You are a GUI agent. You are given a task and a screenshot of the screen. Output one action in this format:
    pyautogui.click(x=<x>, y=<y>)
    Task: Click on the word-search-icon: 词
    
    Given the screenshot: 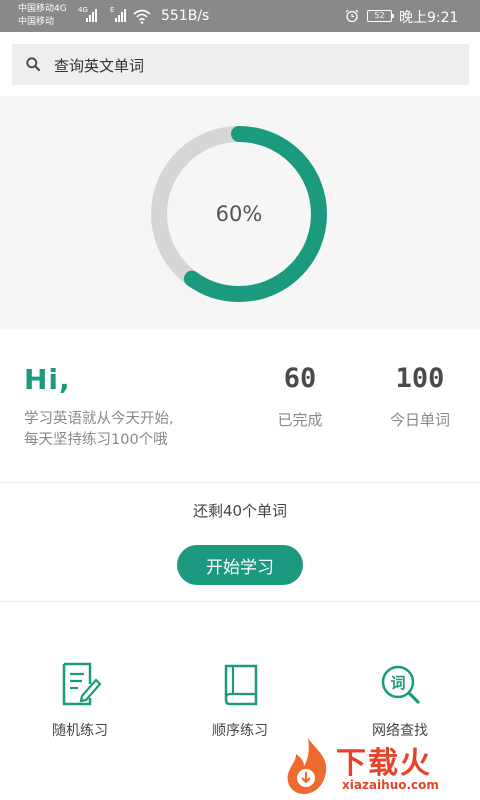 What is the action you would take?
    pyautogui.click(x=400, y=684)
    